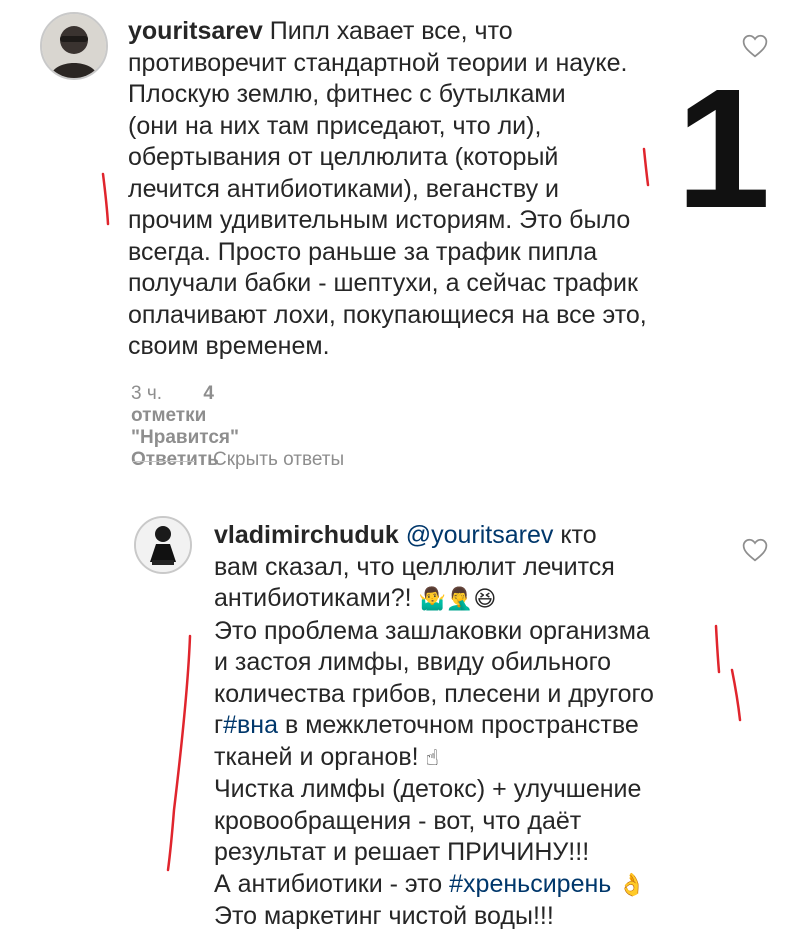 This screenshot has width=810, height=948. What do you see at coordinates (530, 884) in the screenshot?
I see `hashtag-link: #хреньсирень` at bounding box center [530, 884].